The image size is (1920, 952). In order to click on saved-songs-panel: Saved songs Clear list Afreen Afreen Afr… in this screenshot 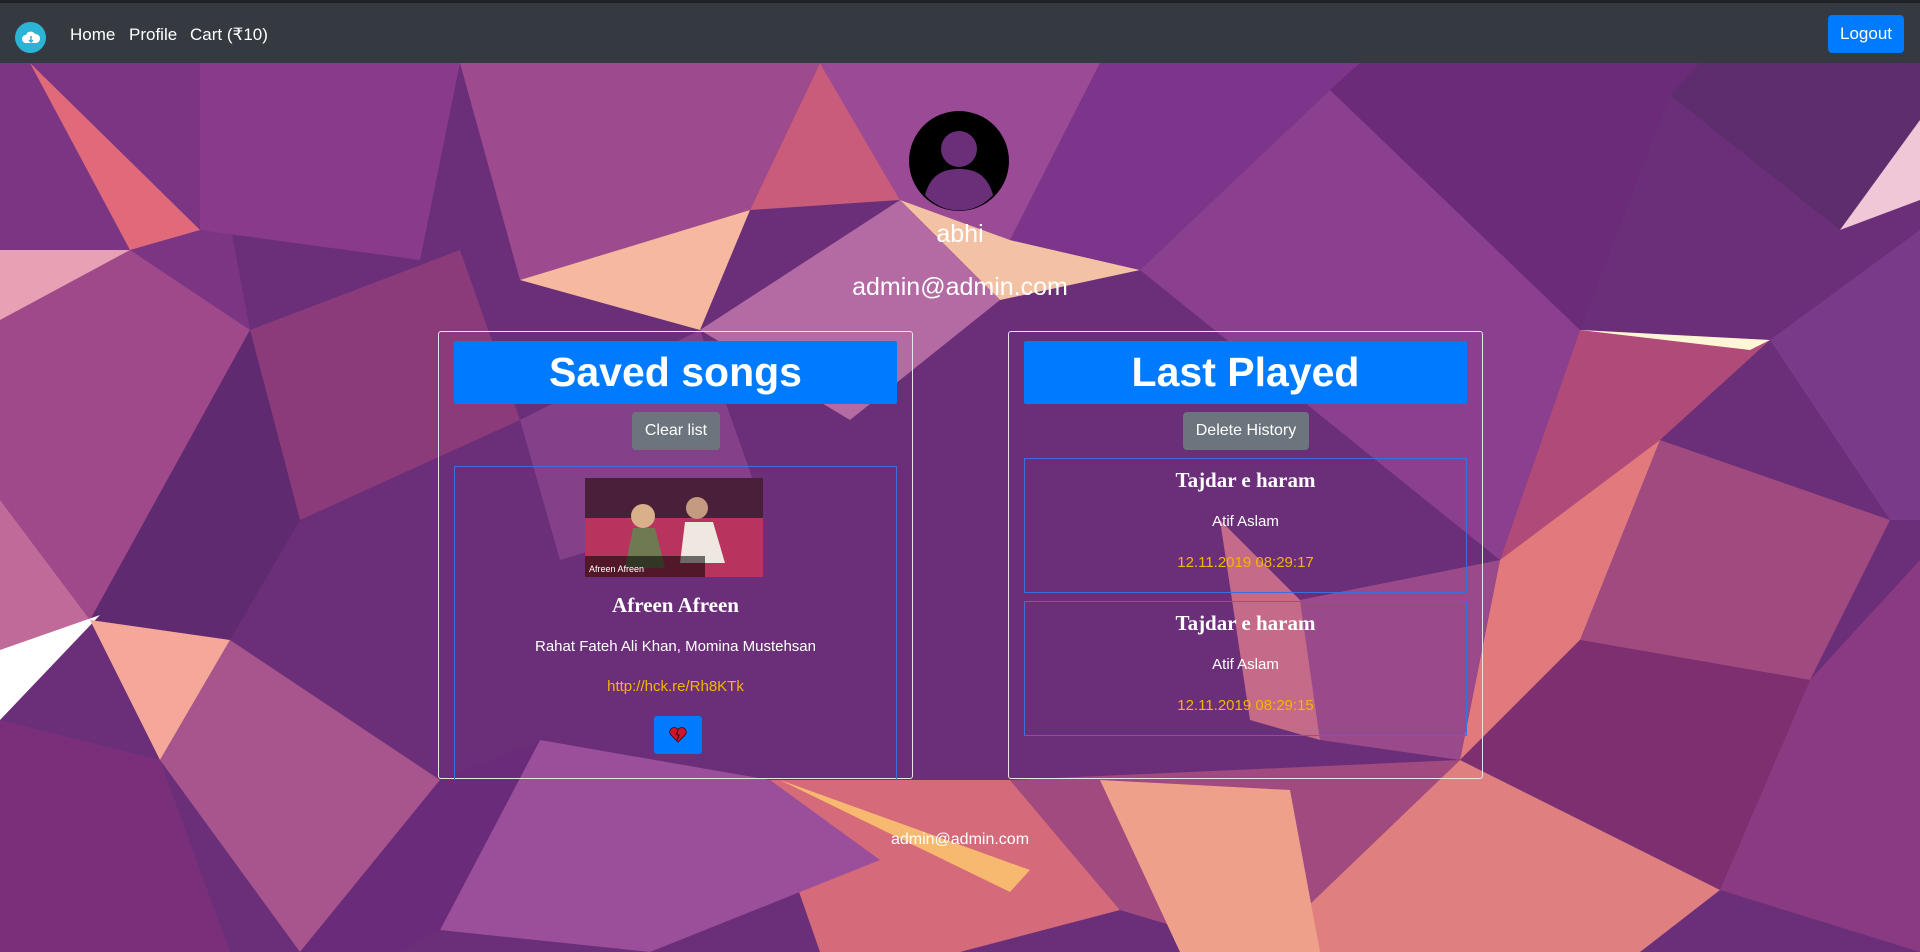, I will do `click(675, 555)`.